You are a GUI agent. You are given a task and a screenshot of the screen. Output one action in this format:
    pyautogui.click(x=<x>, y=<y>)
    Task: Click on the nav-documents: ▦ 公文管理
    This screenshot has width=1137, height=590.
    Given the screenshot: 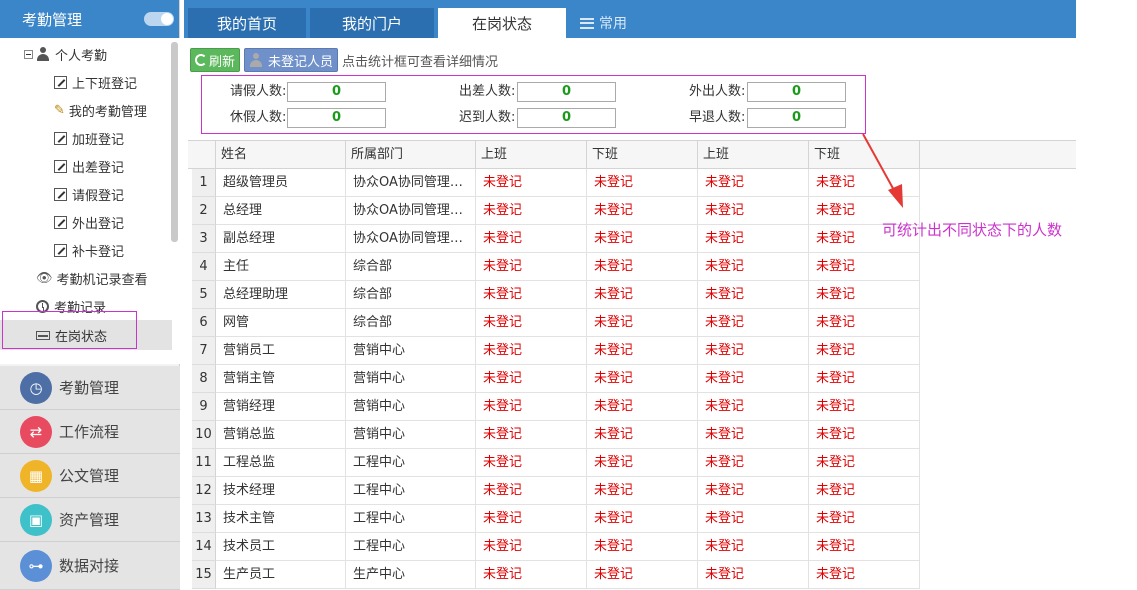 What is the action you would take?
    pyautogui.click(x=90, y=476)
    